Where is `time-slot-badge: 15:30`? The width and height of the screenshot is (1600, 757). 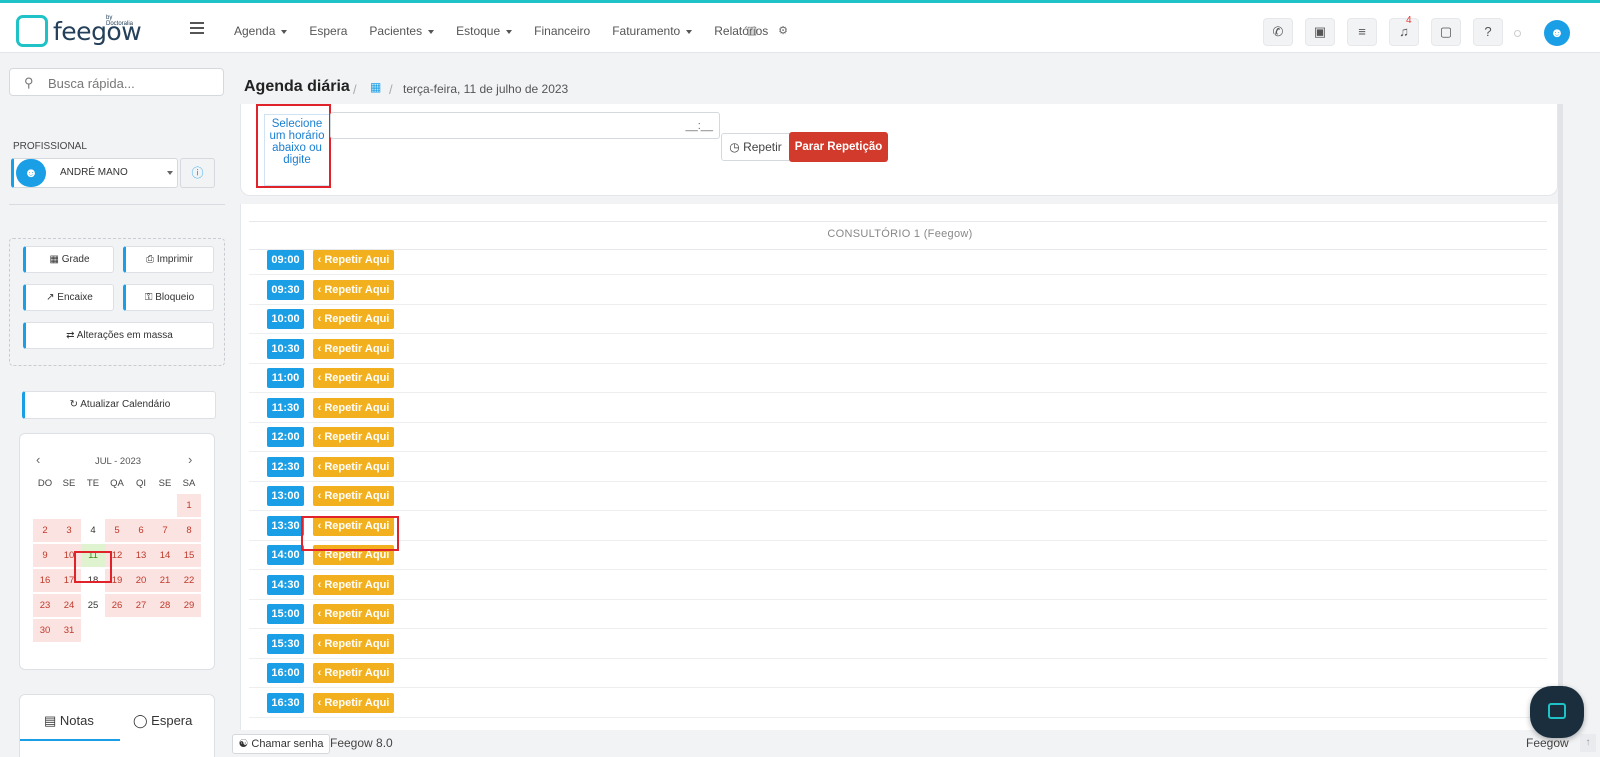 time-slot-badge: 15:30 is located at coordinates (285, 643).